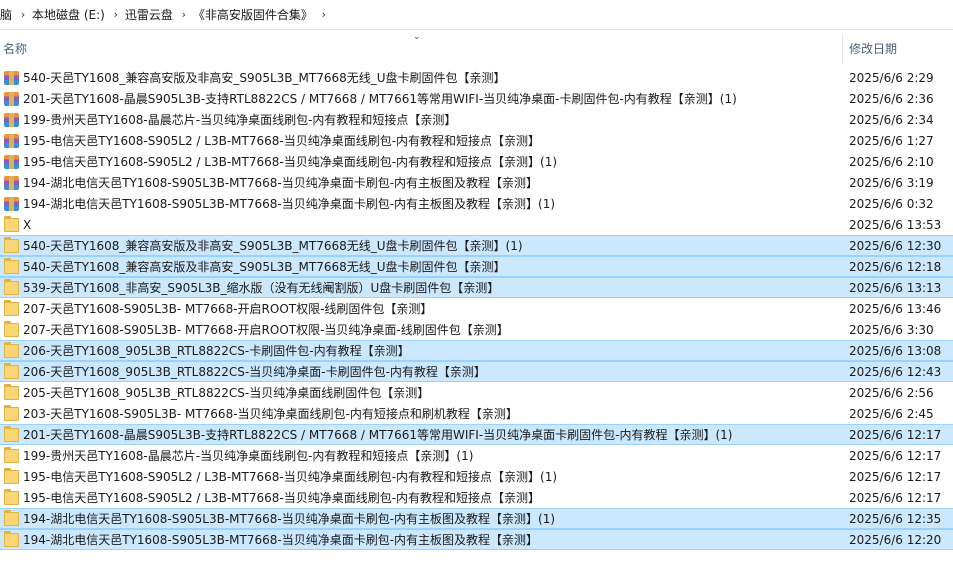  I want to click on file-date: 2025/6/6 2:29, so click(891, 78).